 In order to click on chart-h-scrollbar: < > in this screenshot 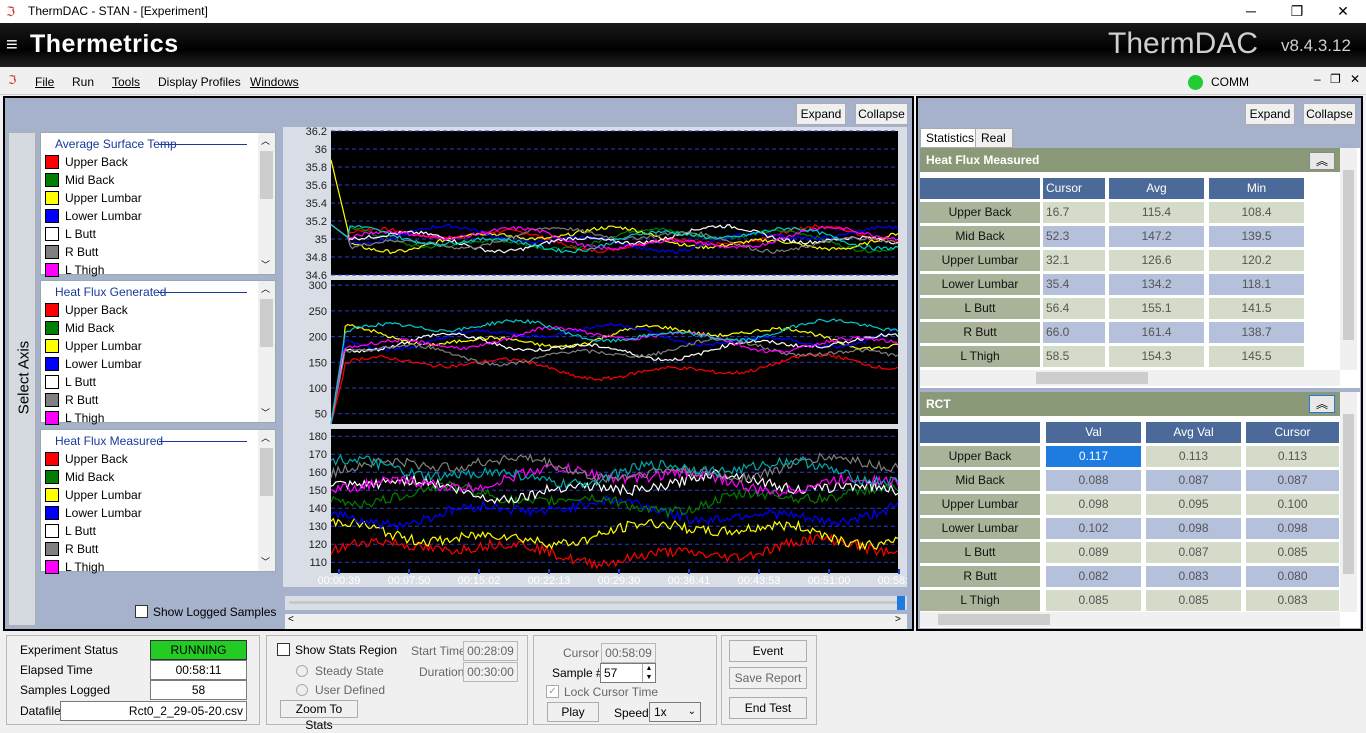, I will do `click(596, 621)`.